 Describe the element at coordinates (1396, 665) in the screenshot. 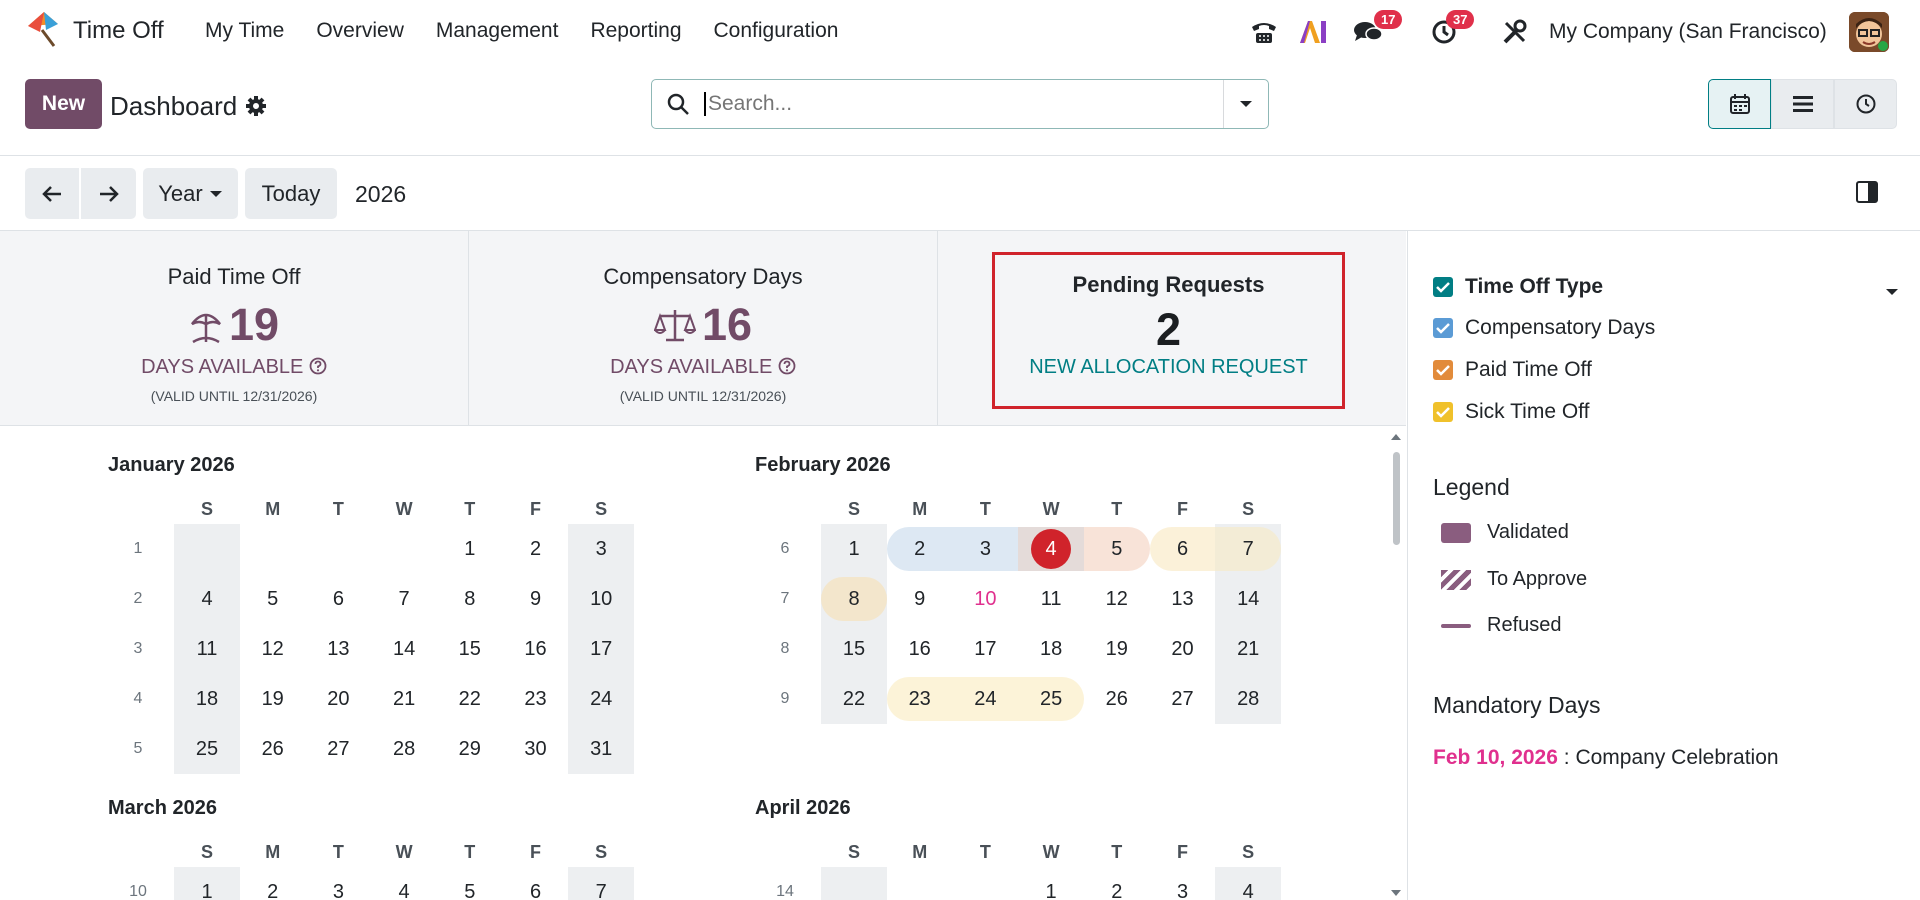

I see `calendar-scrollbar` at that location.